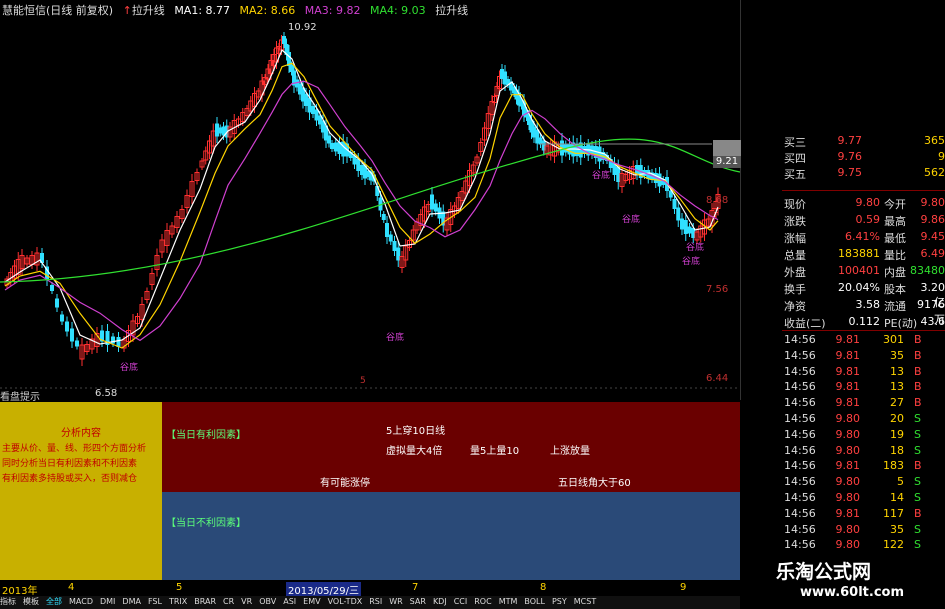 The image size is (945, 609). Describe the element at coordinates (289, 601) in the screenshot. I see `indicator-tab: ASI` at that location.